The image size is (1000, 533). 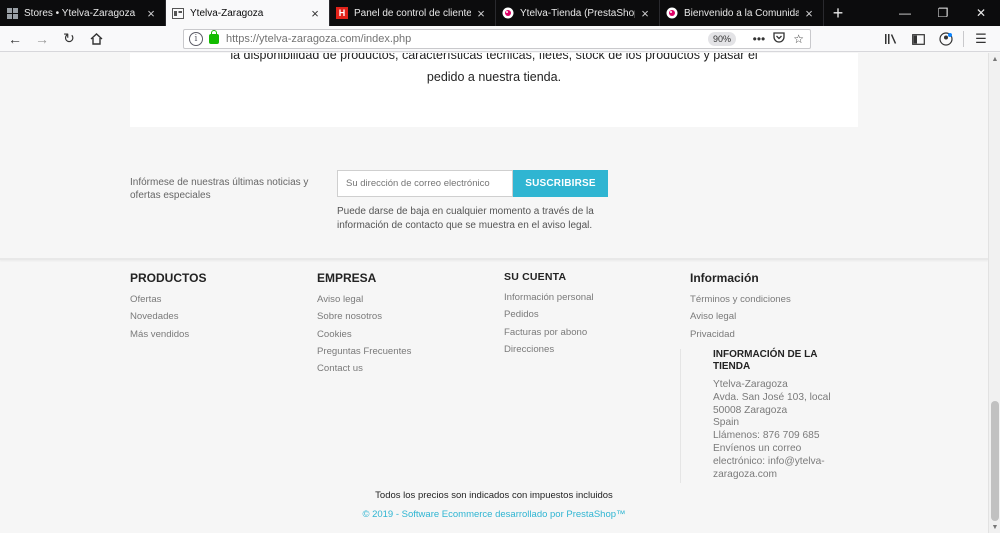 I want to click on back-arrow-icon: ←, so click(x=15, y=39).